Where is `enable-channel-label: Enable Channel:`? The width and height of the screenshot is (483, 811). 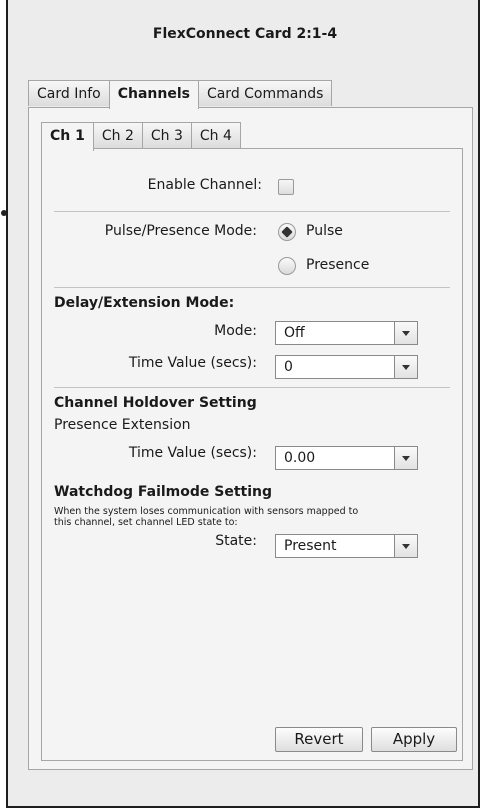
enable-channel-label: Enable Channel: is located at coordinates (204, 185).